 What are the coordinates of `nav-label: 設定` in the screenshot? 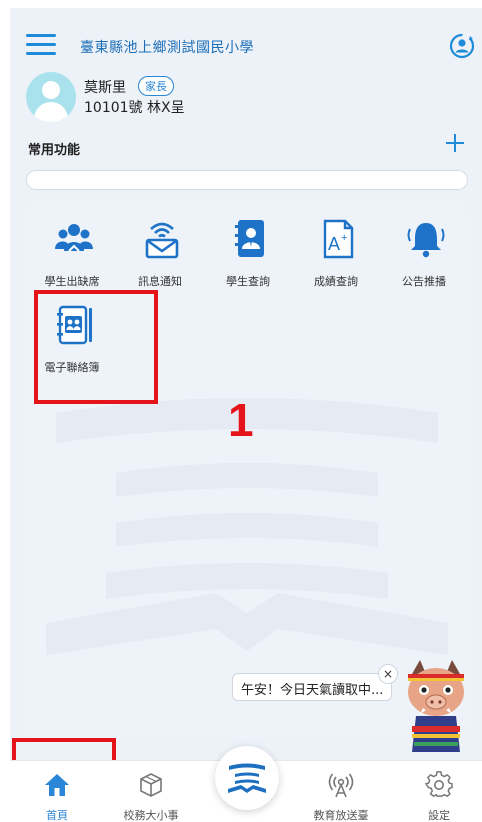 It's located at (439, 815).